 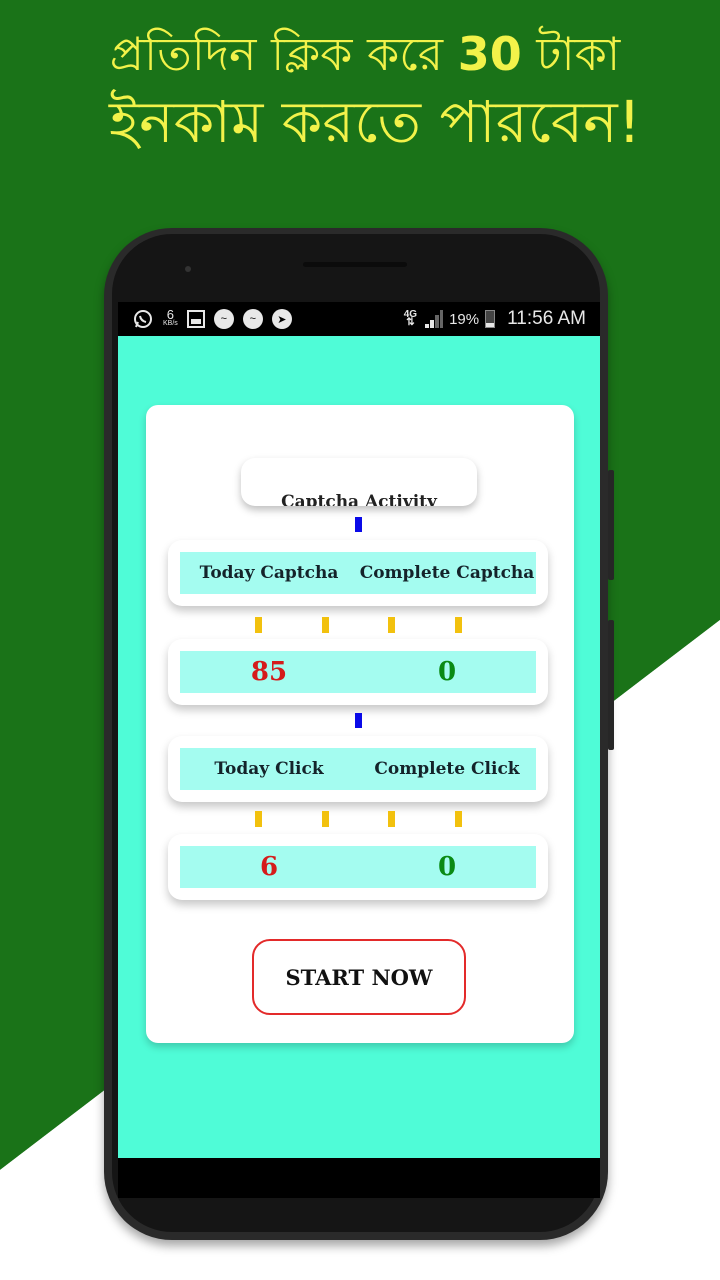 I want to click on promo-line-1-prefix: প্রতিদিন ক্লিক করে, so click(x=283, y=54).